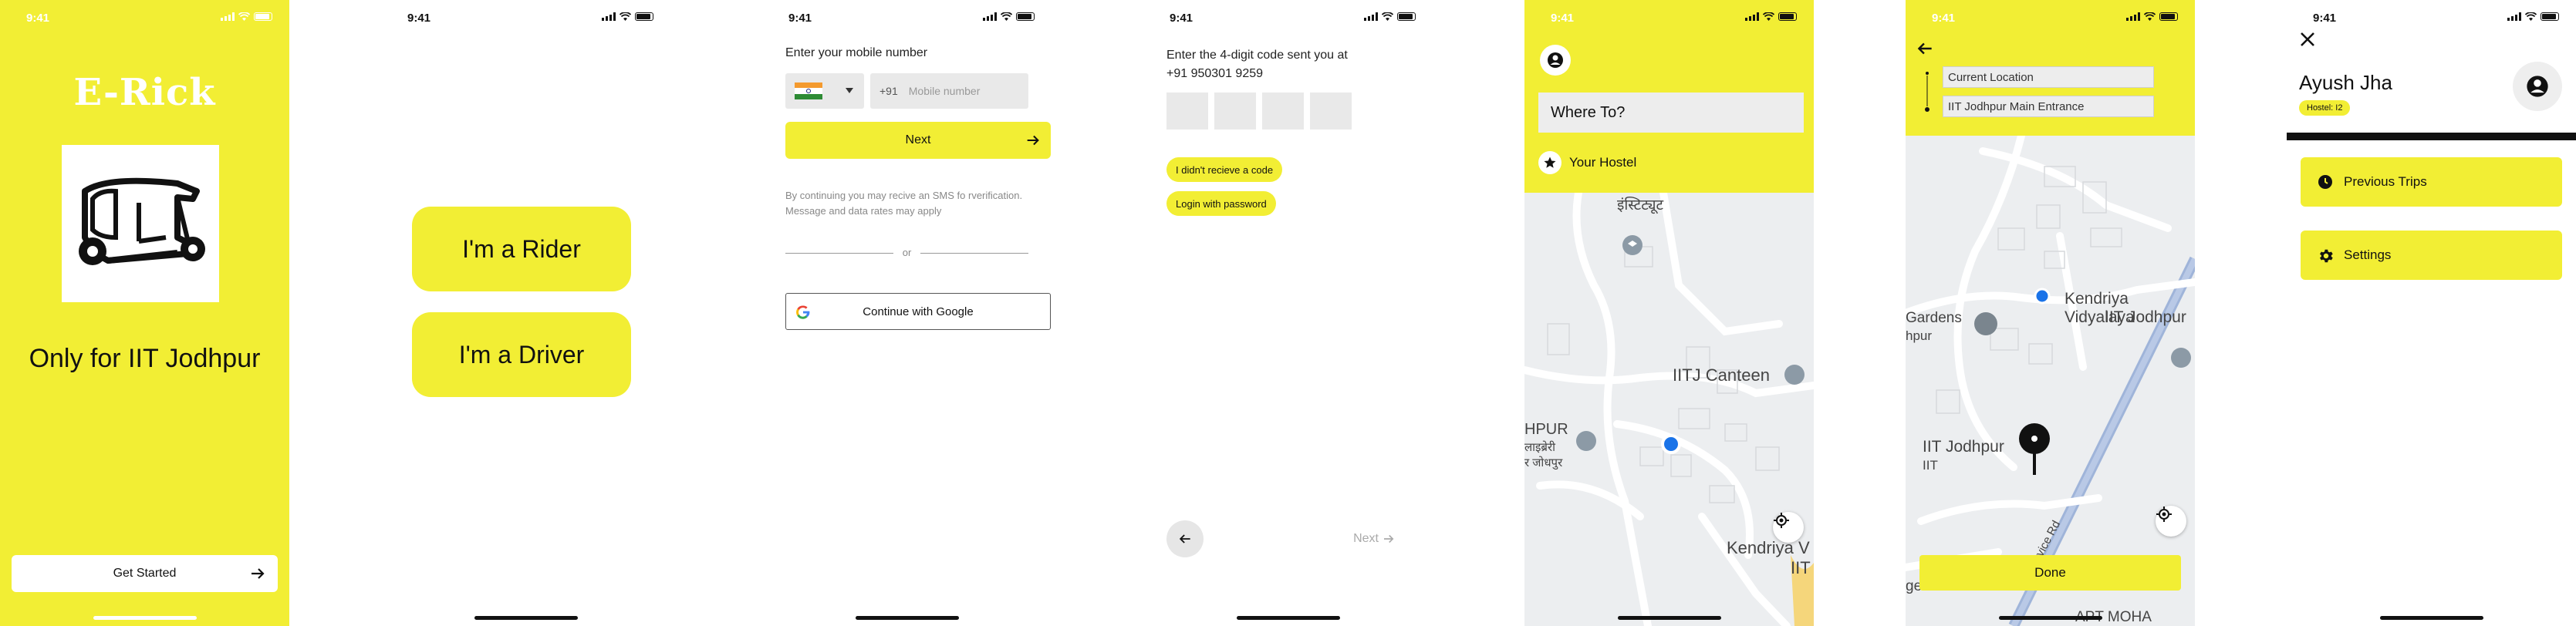 This screenshot has height=626, width=2576. I want to click on crosshair-icon, so click(1781, 520).